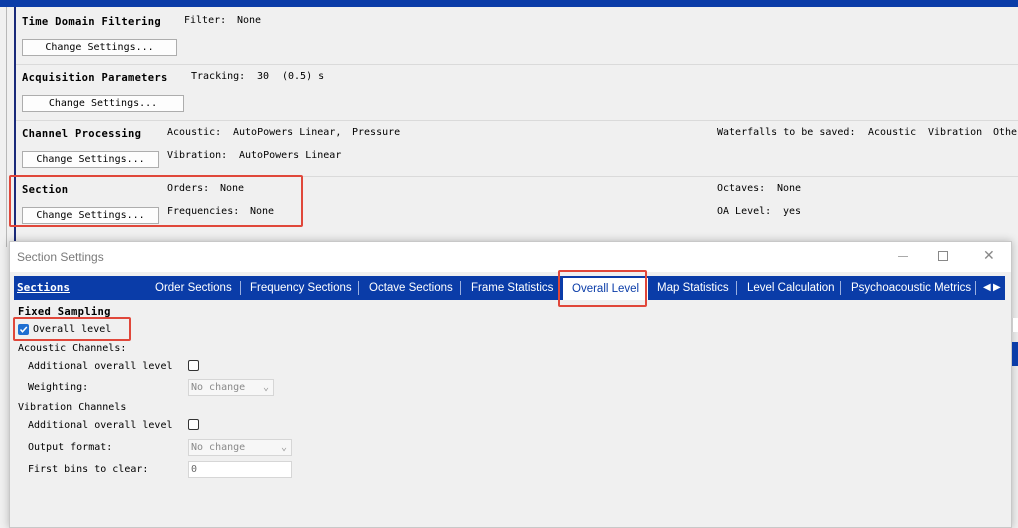  I want to click on oa-level-label: OA Level:, so click(744, 211).